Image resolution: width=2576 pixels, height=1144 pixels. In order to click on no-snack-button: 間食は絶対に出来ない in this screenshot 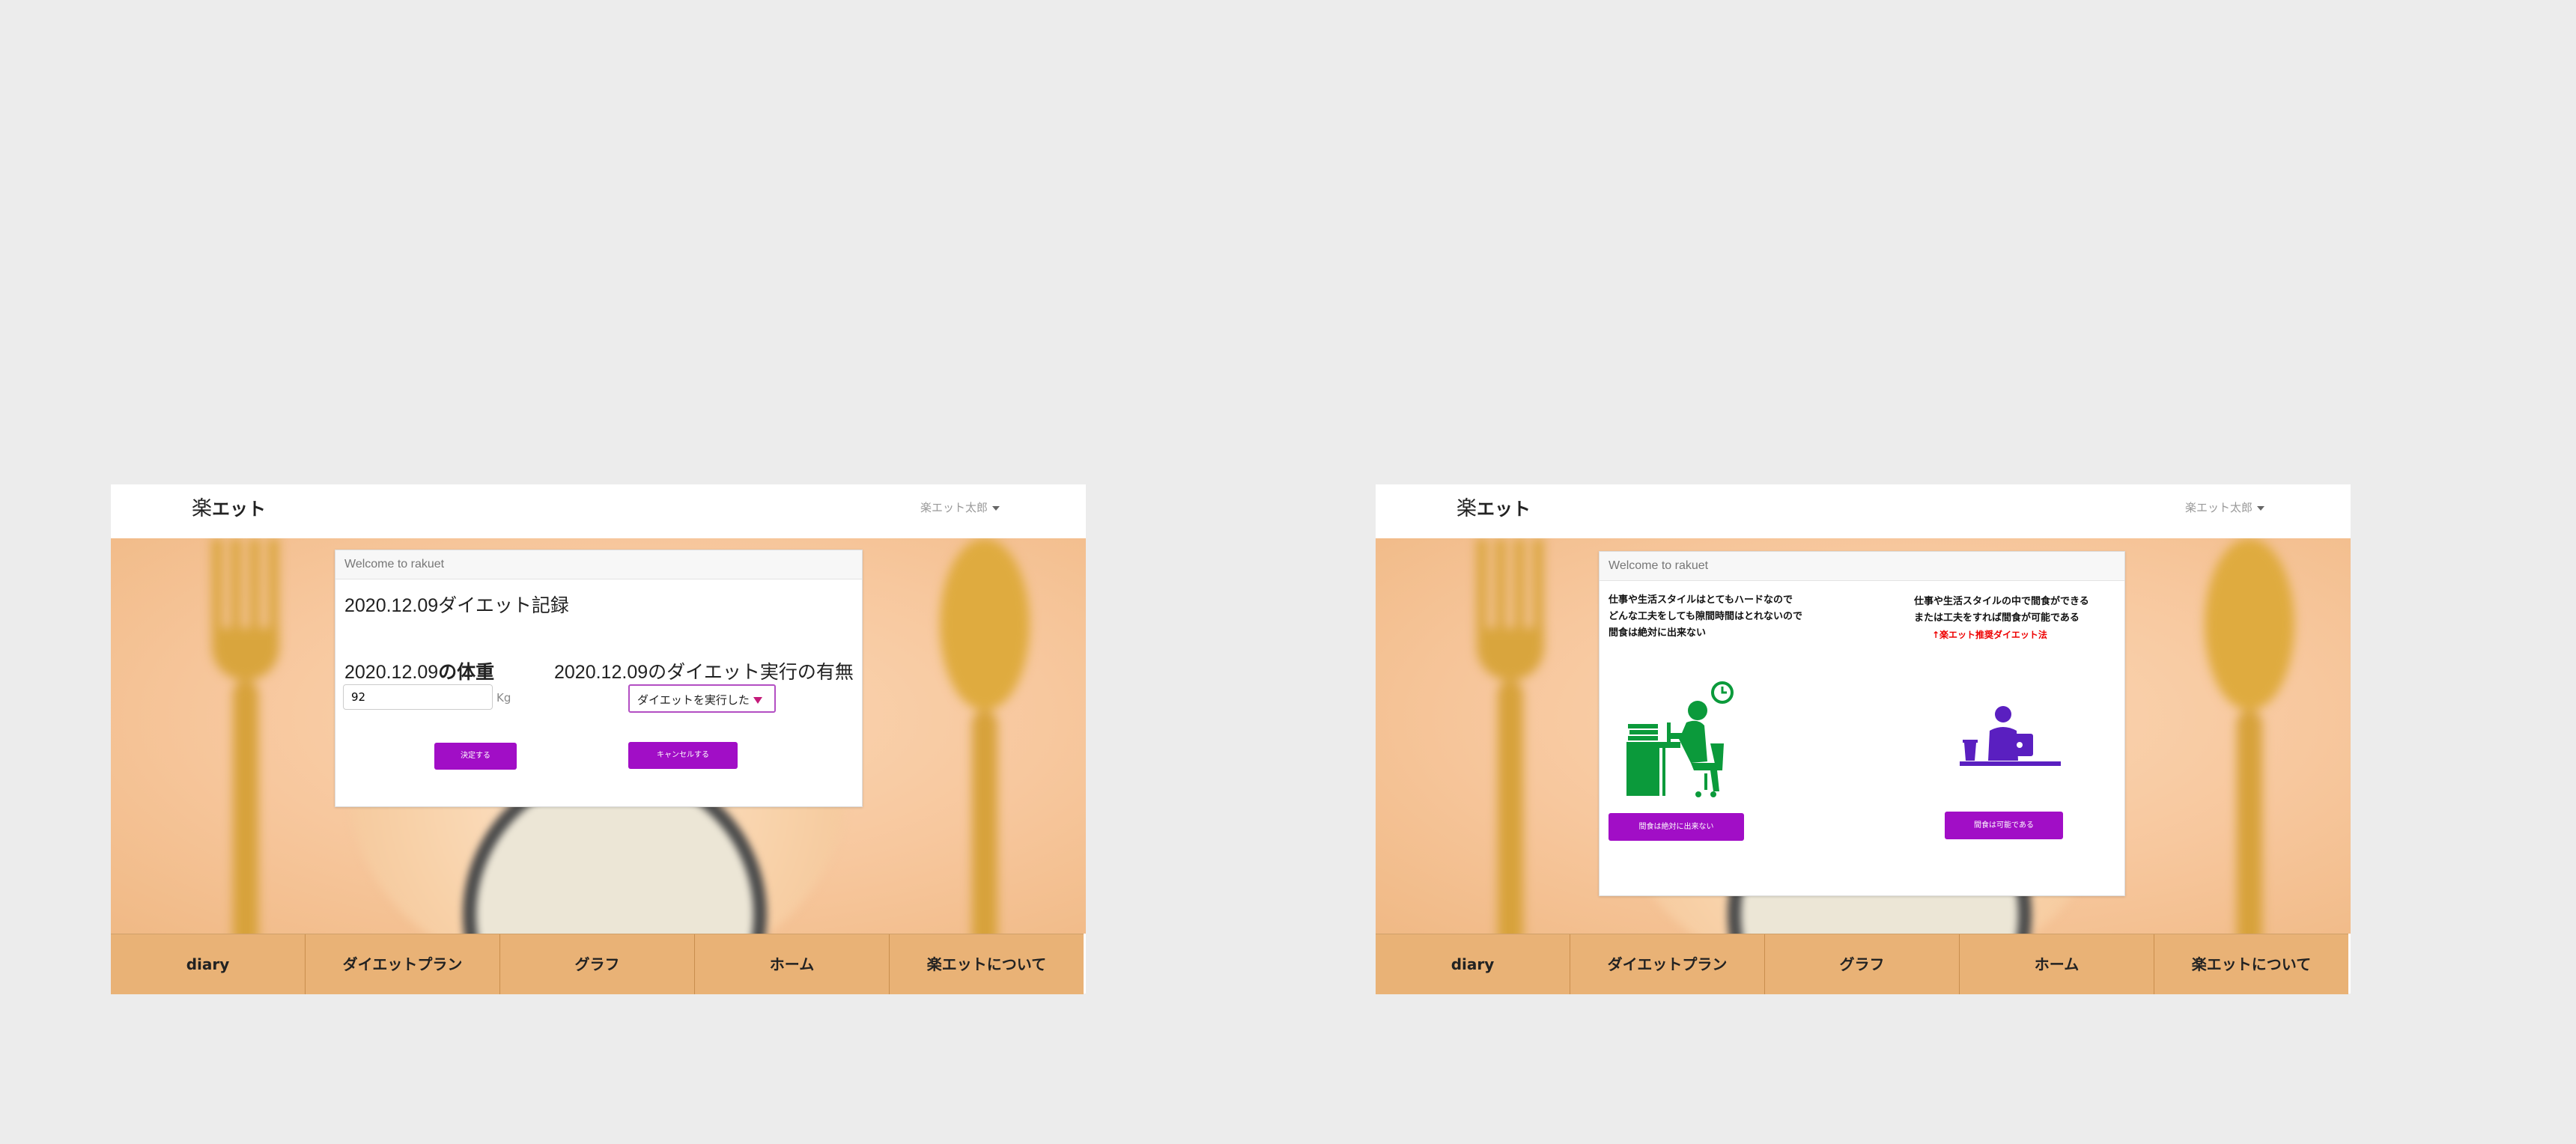, I will do `click(1676, 827)`.